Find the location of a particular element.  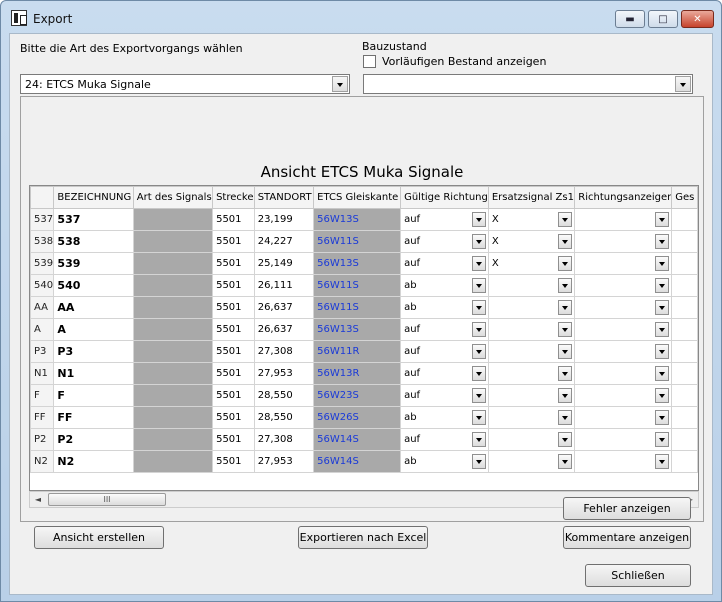

close-button: ✕ is located at coordinates (697, 19).